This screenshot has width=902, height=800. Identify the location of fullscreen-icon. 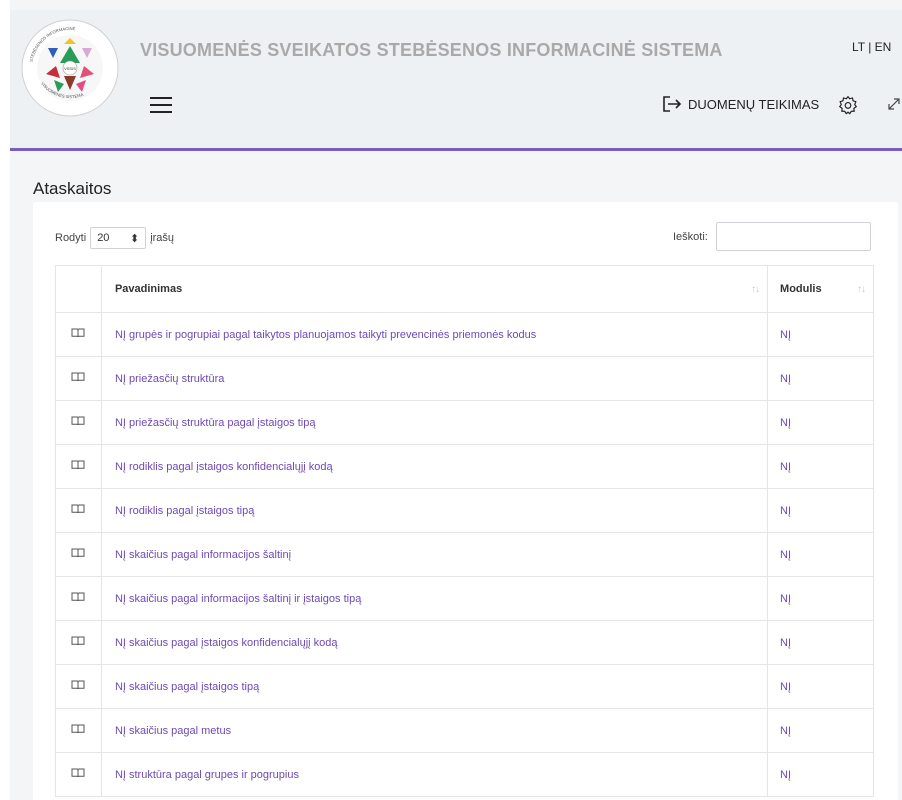
(894, 104).